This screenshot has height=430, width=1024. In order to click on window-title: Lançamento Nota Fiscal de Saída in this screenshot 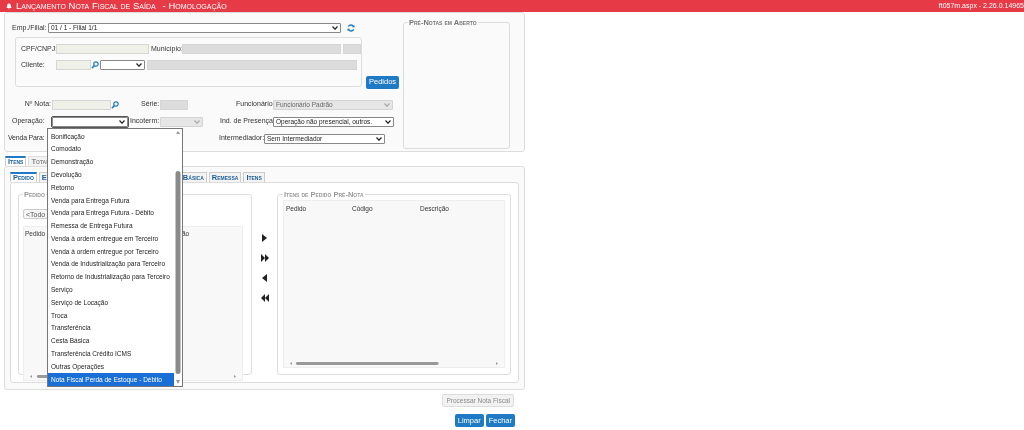, I will do `click(86, 6)`.